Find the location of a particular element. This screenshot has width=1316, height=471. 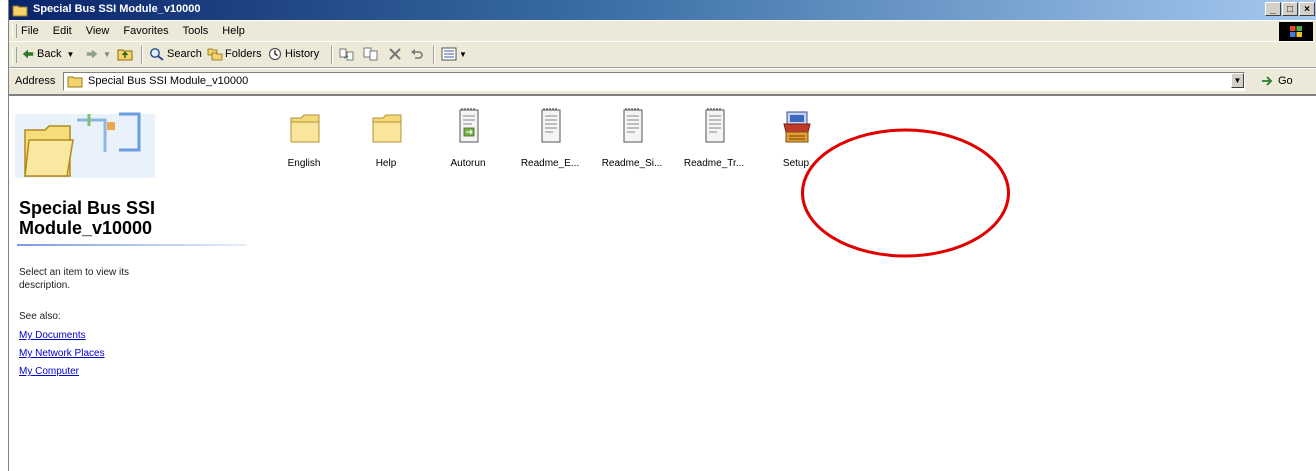

undo-button is located at coordinates (418, 54).